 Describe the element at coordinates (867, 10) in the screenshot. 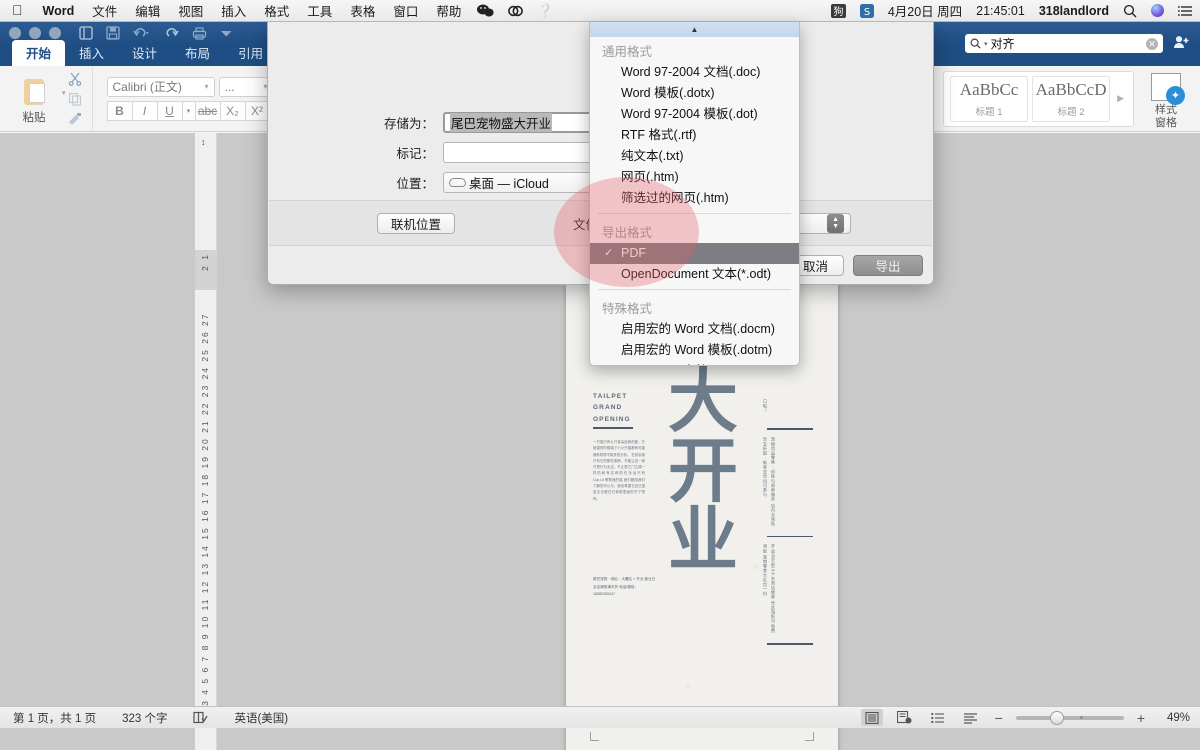

I see `sogou-icon: S` at that location.